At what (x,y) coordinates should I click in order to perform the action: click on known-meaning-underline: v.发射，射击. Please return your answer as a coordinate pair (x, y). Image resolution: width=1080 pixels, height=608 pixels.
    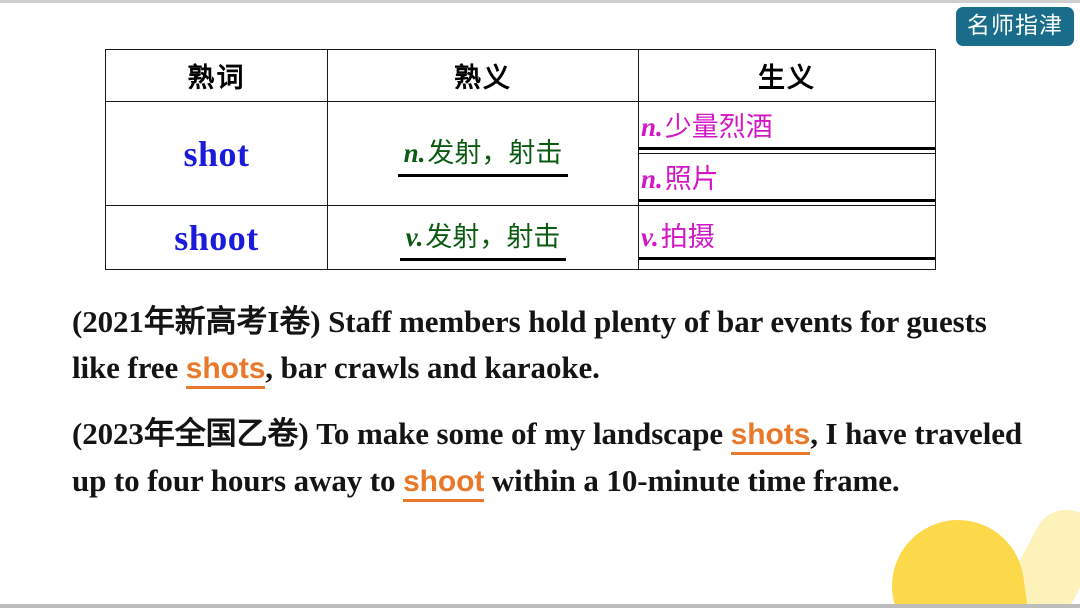
    Looking at the image, I should click on (483, 238).